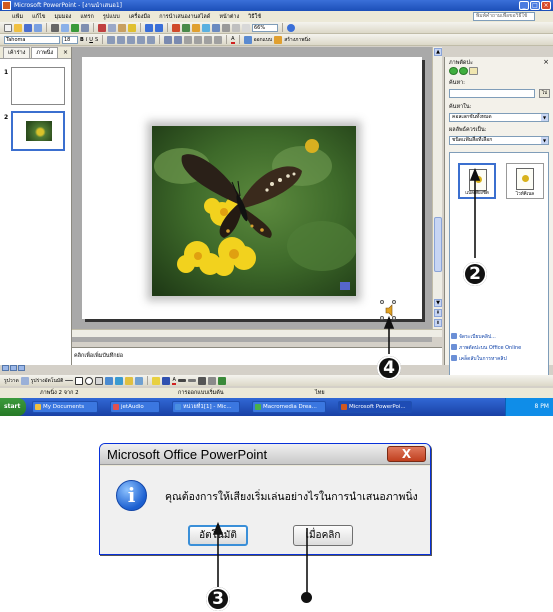 This screenshot has width=553, height=612. What do you see at coordinates (475, 274) in the screenshot?
I see `callout-step: 2` at bounding box center [475, 274].